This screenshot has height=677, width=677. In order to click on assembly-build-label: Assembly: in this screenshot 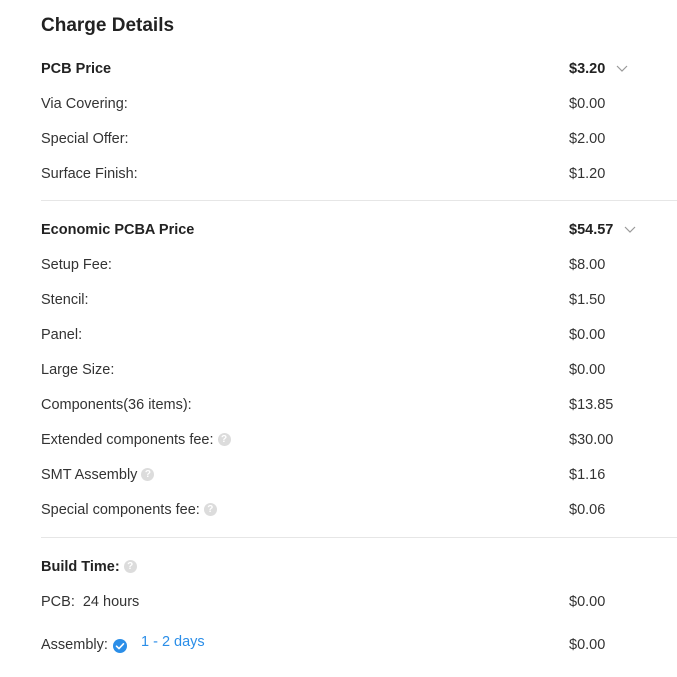, I will do `click(74, 645)`.